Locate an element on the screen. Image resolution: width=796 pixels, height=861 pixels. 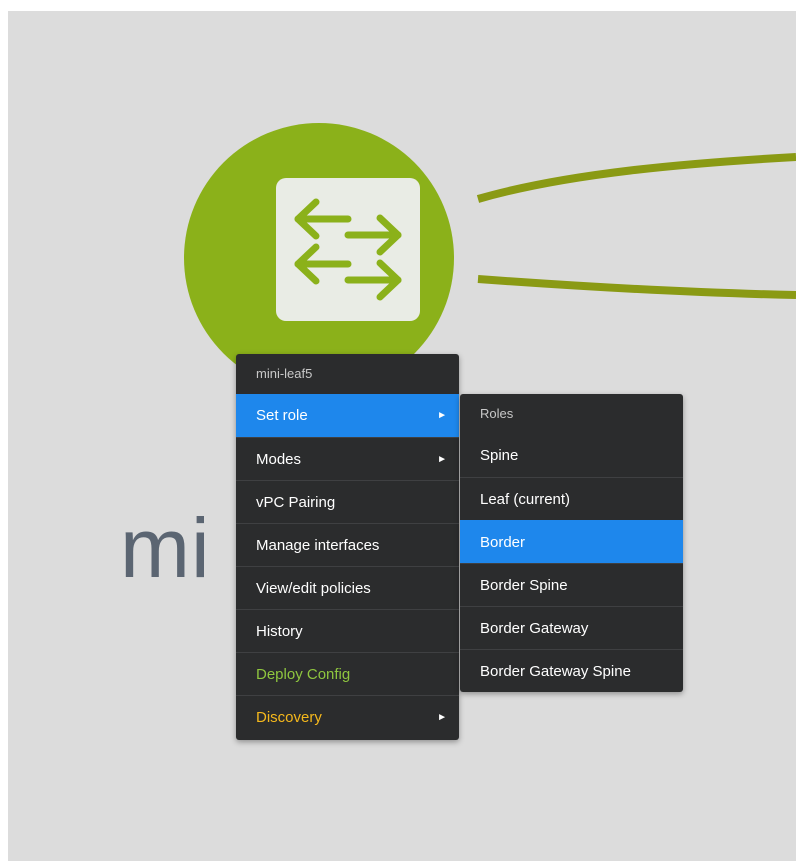
menu-item-manage-interfaces: Manage interfaces is located at coordinates (347, 544).